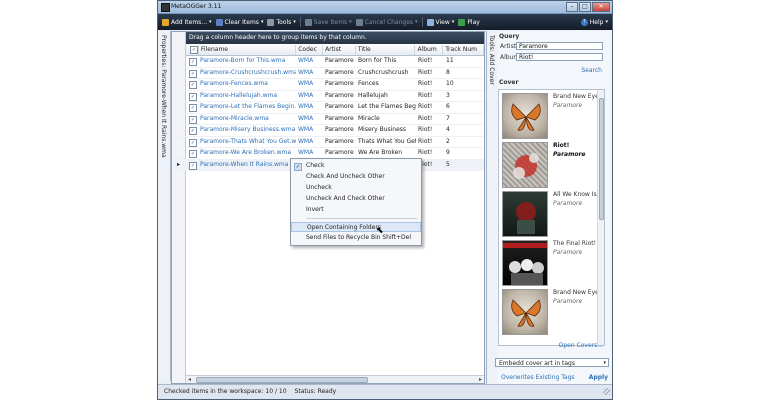 The image size is (770, 400). What do you see at coordinates (440, 22) in the screenshot?
I see `toolbar-button-5: View ▾` at bounding box center [440, 22].